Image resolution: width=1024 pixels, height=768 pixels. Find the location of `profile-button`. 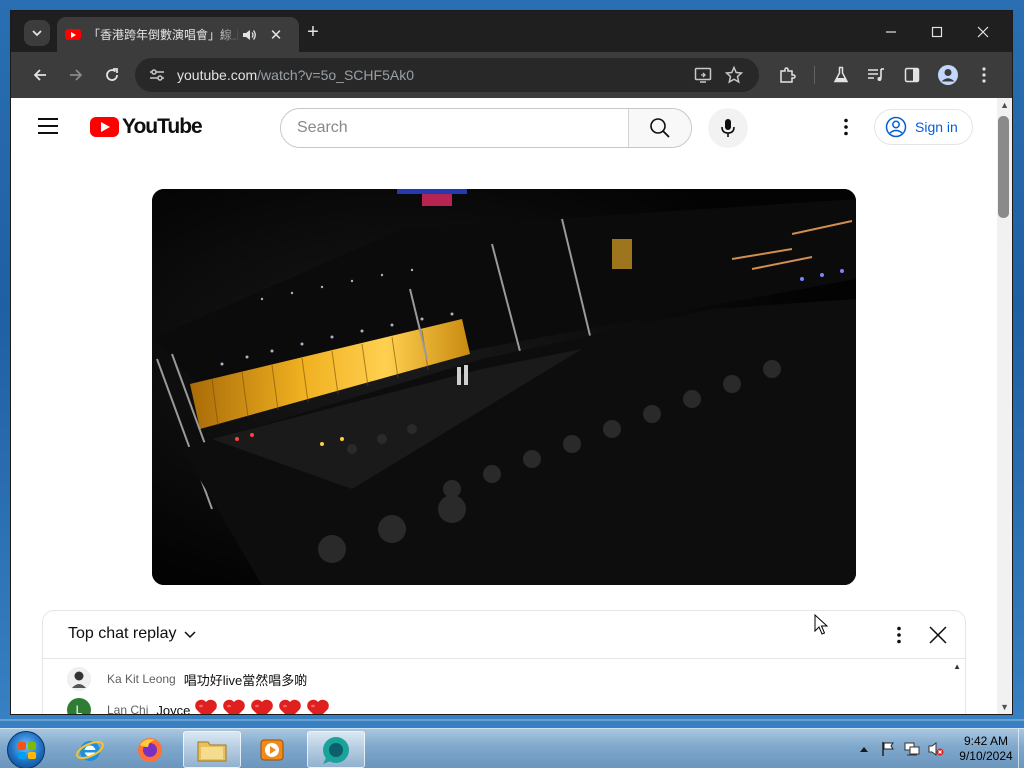

profile-button is located at coordinates (948, 75).